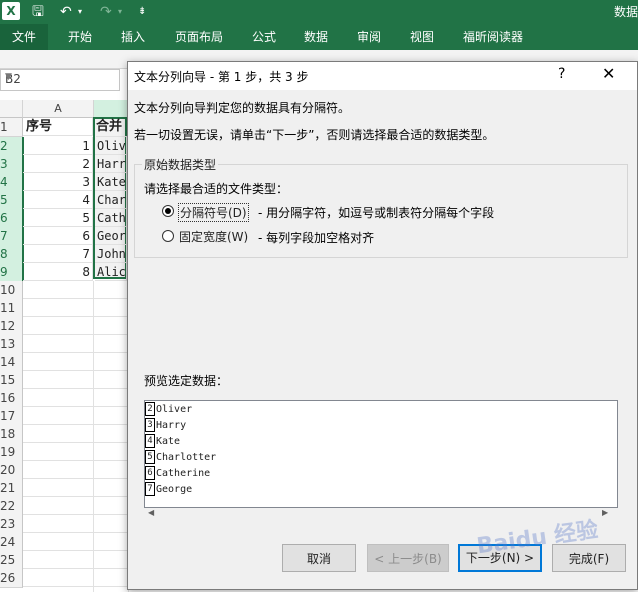  Describe the element at coordinates (11, 488) in the screenshot. I see `row-header: 21` at that location.